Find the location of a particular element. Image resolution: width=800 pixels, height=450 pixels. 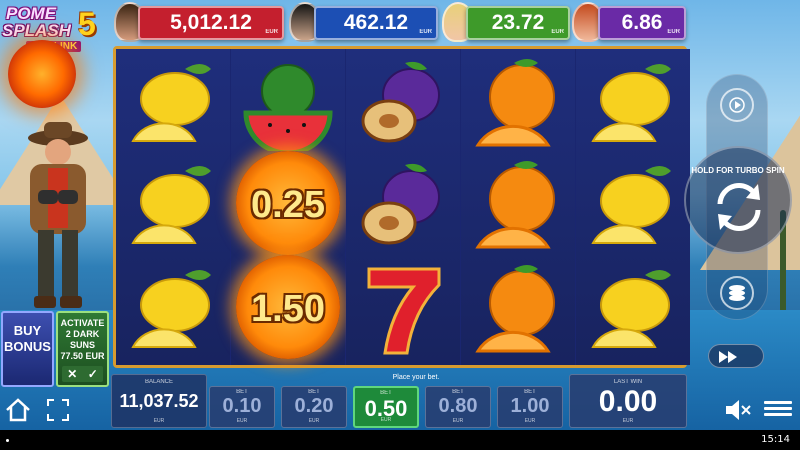

activate-cancel-button: ✕ is located at coordinates (72, 374).